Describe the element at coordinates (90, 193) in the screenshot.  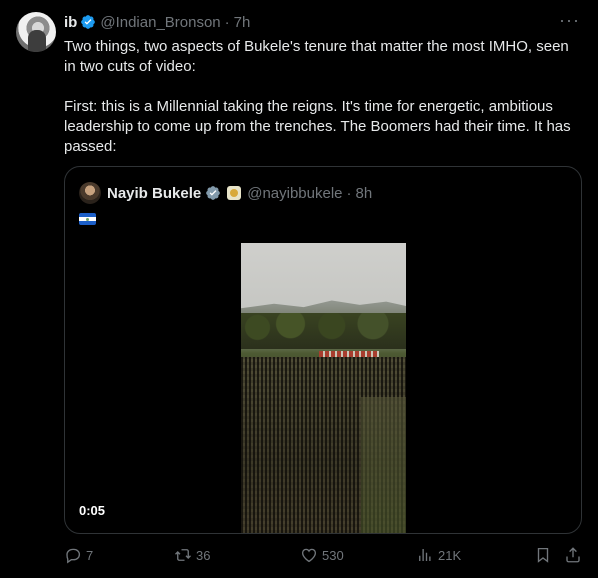
I see `quoted-author-avatar` at that location.